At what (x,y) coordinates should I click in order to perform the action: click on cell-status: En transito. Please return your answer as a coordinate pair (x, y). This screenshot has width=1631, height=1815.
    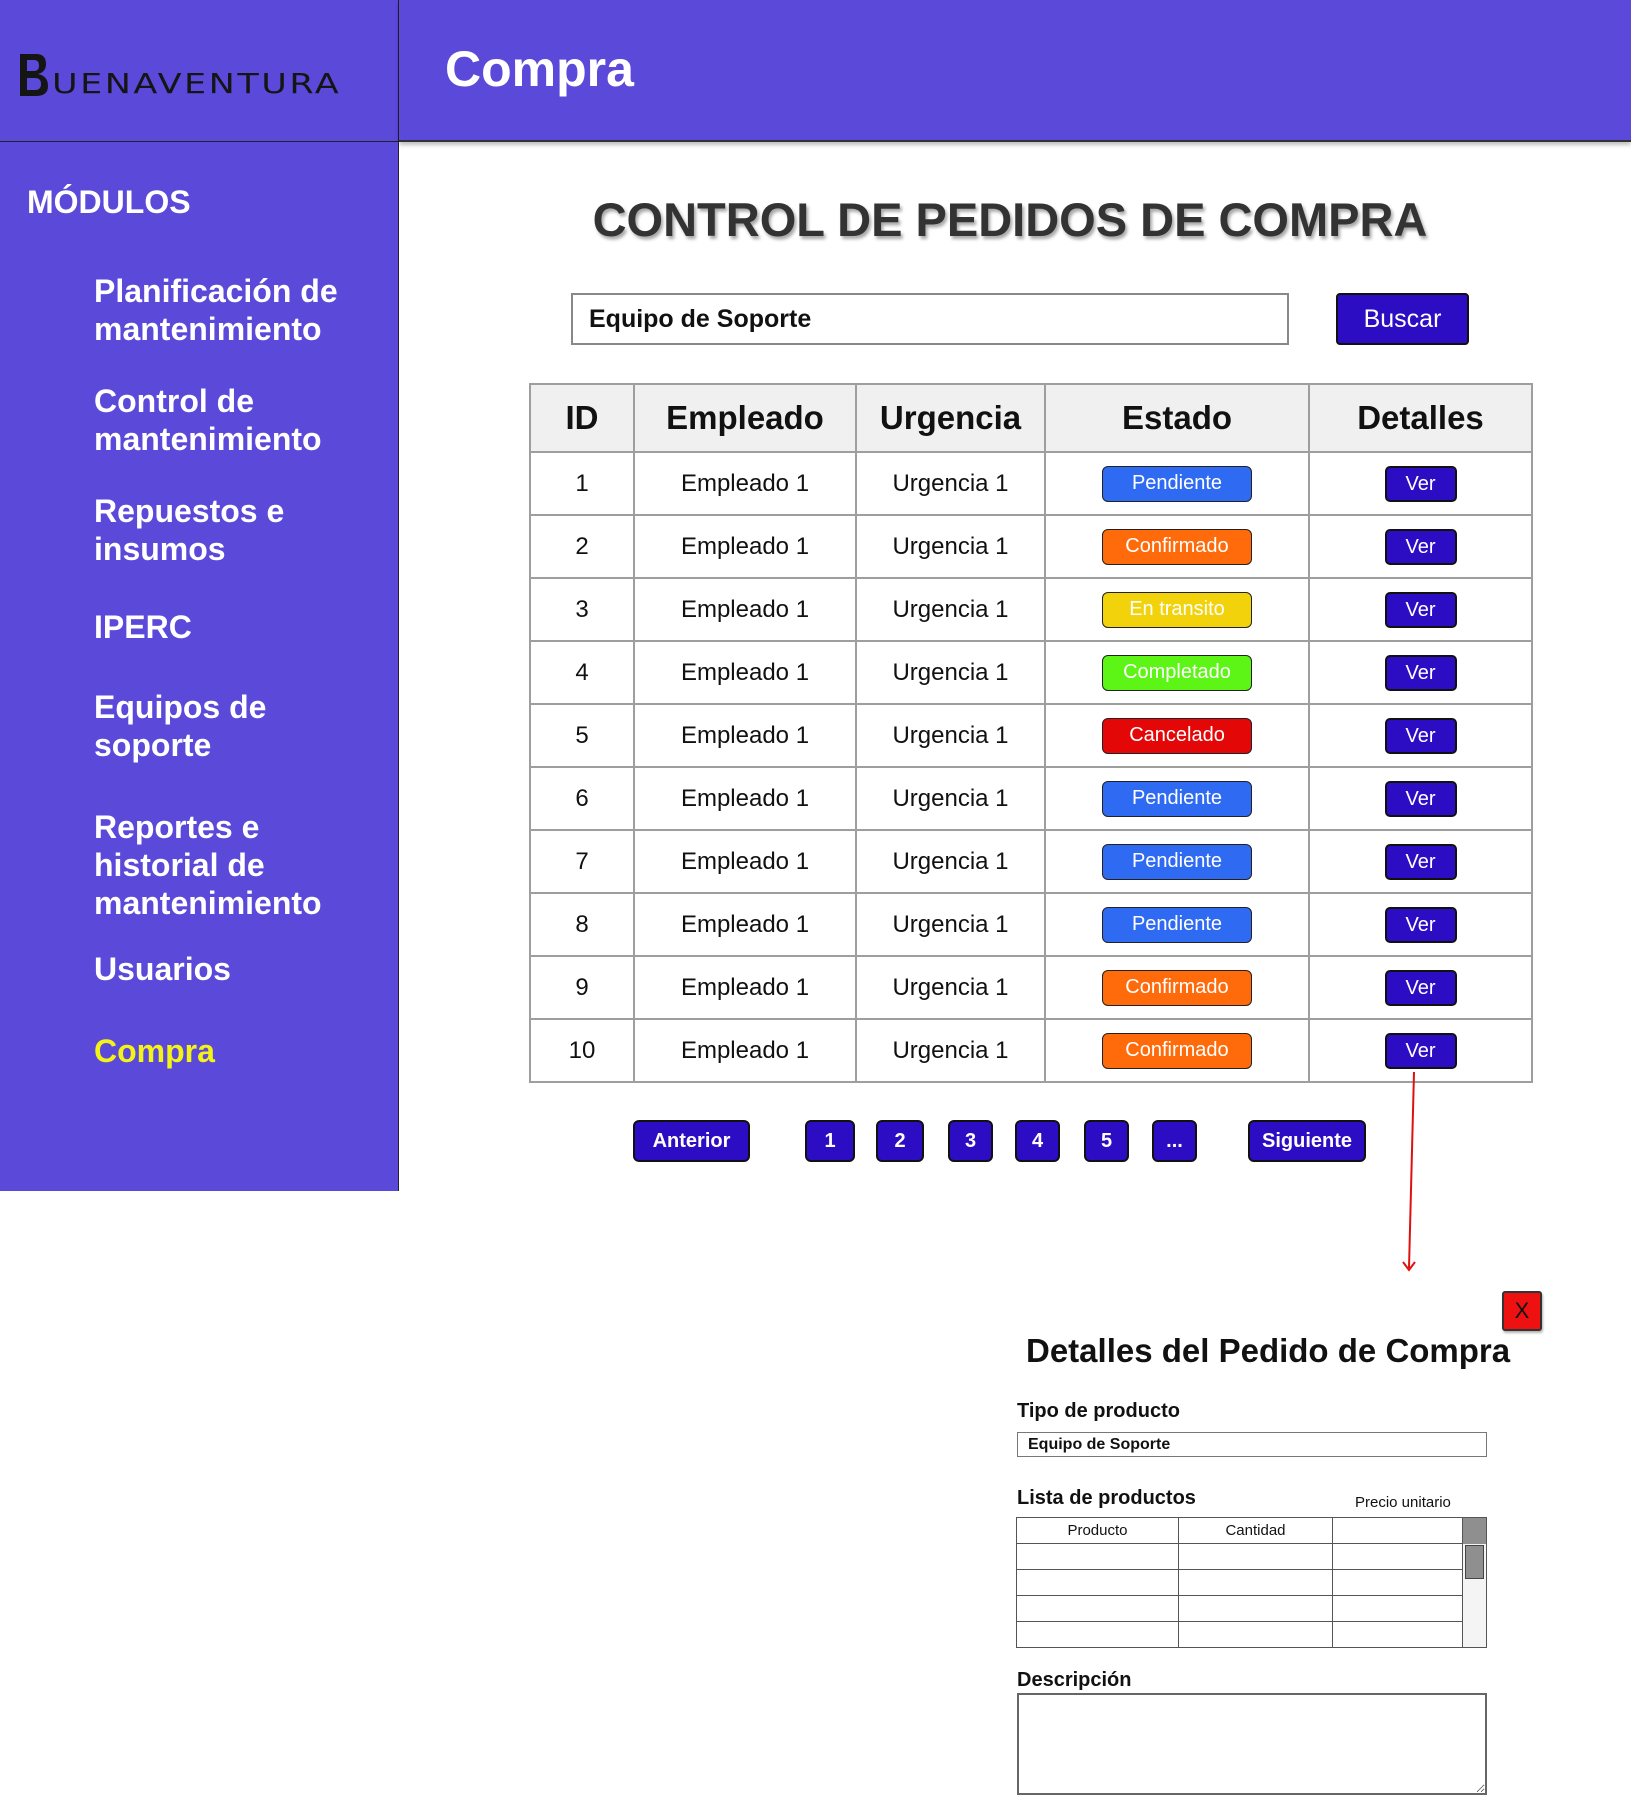
    Looking at the image, I should click on (1177, 609).